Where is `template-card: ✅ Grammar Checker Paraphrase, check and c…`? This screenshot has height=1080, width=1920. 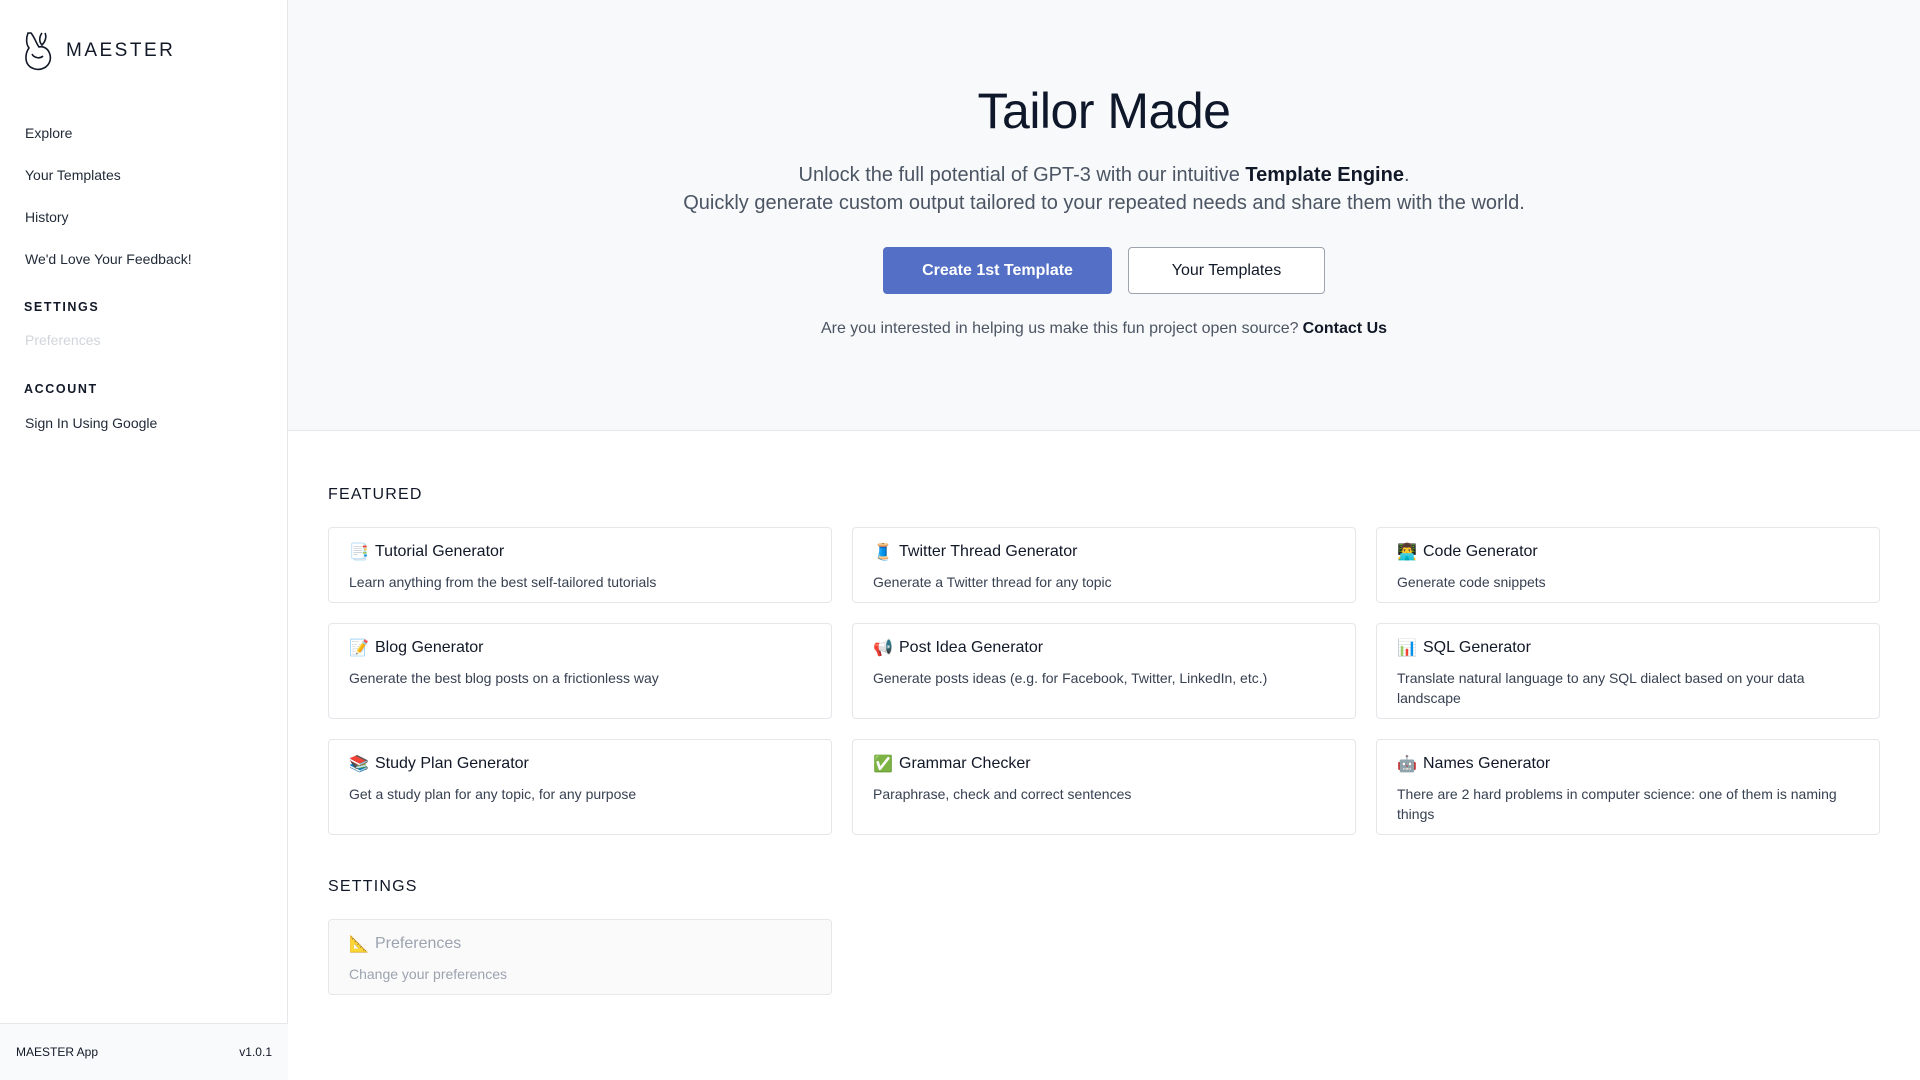
template-card: ✅ Grammar Checker Paraphrase, check and c… is located at coordinates (1104, 787).